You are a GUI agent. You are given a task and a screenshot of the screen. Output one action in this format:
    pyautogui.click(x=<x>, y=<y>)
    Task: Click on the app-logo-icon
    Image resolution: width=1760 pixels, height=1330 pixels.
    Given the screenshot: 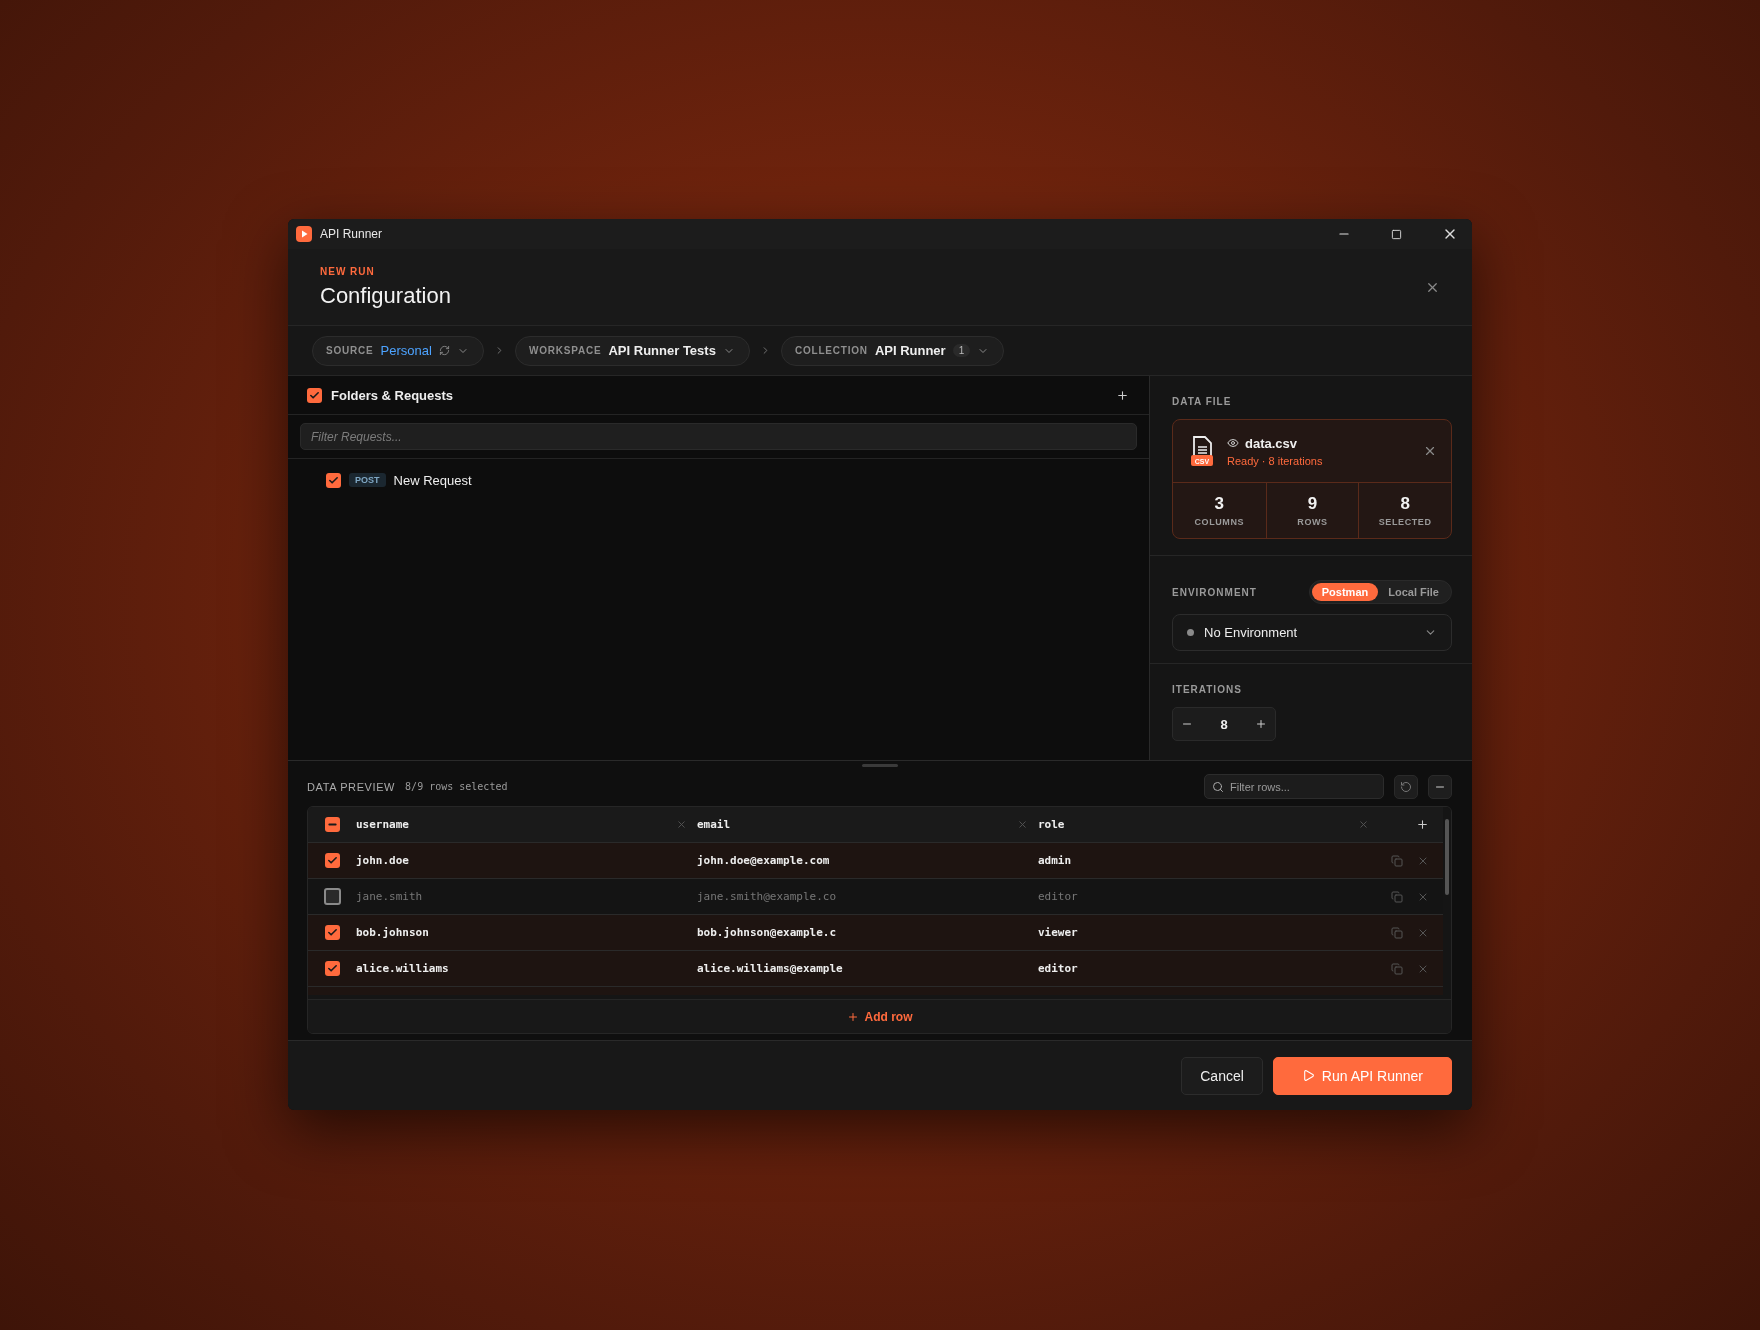 What is the action you would take?
    pyautogui.click(x=304, y=234)
    